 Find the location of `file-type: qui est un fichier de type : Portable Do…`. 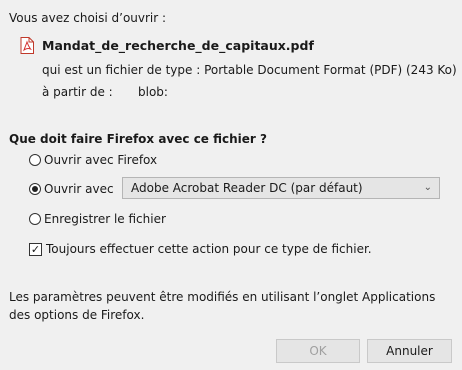

file-type: qui est un fichier de type : Portable Do… is located at coordinates (249, 70).